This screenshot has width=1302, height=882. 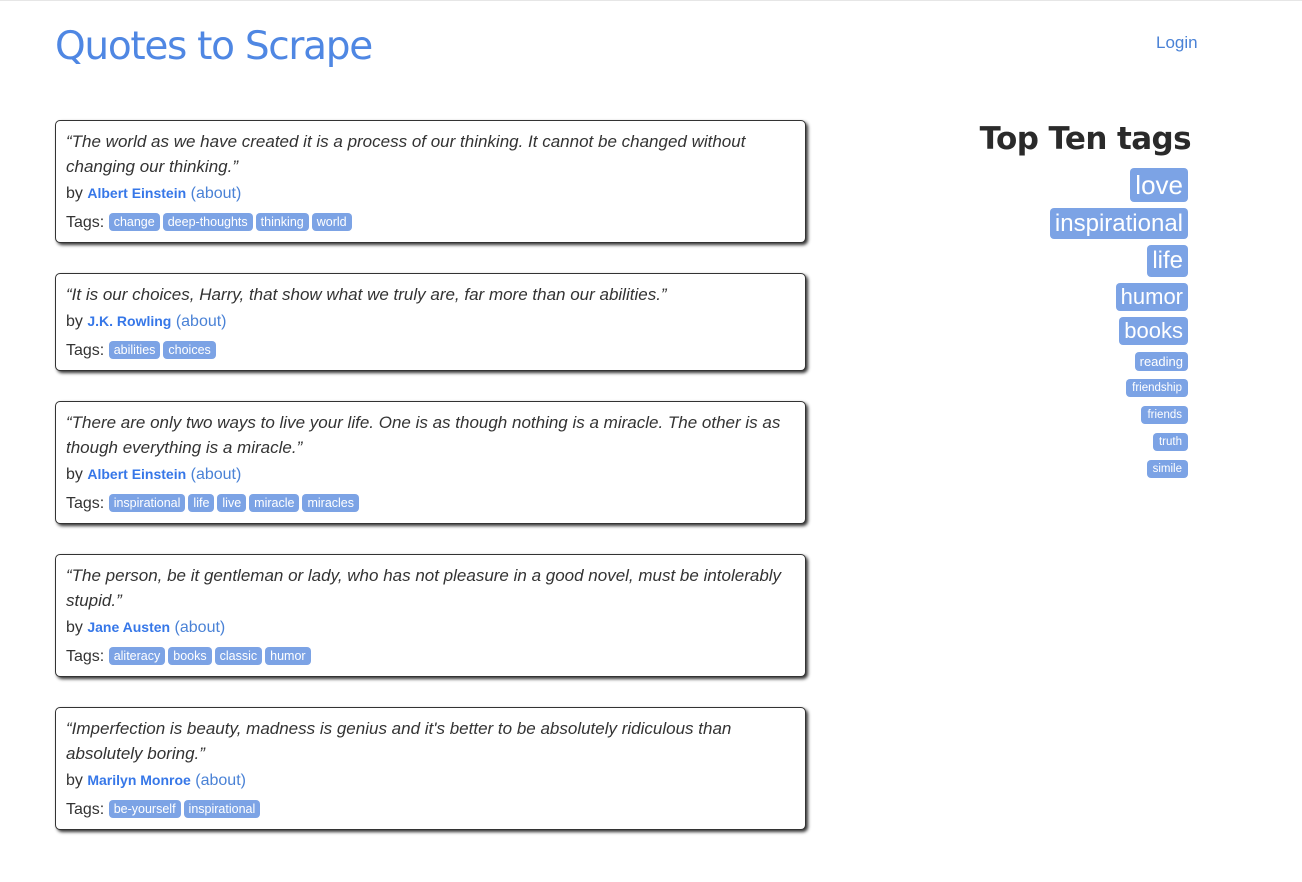 What do you see at coordinates (201, 503) in the screenshot?
I see `tag-link: life` at bounding box center [201, 503].